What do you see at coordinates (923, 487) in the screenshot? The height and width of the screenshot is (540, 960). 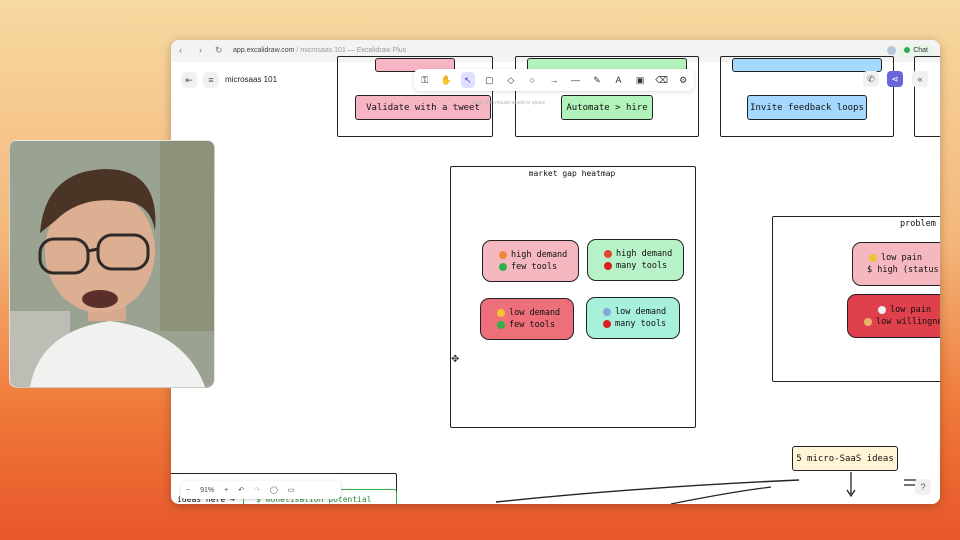 I see `help-icon: ?` at bounding box center [923, 487].